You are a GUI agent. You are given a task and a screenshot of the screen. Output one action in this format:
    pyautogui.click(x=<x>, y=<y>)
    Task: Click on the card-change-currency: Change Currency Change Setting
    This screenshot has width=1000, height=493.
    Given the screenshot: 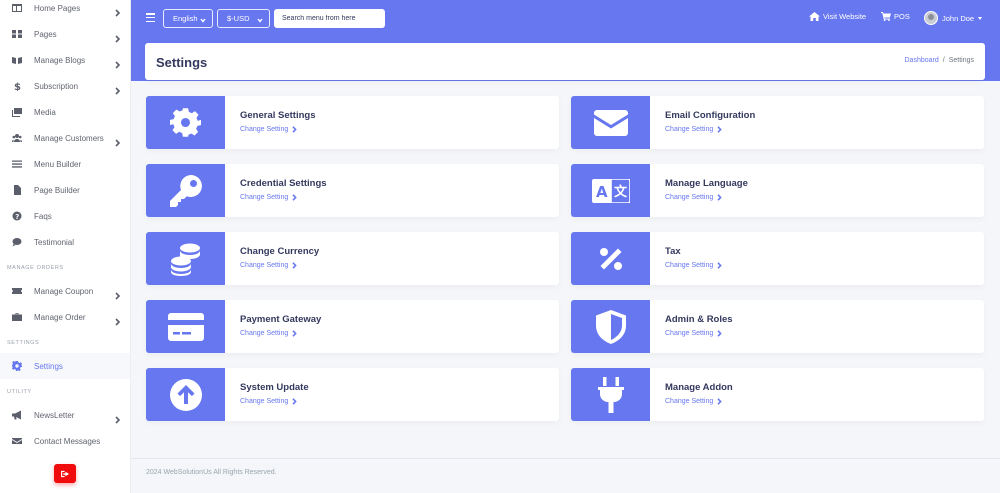 What is the action you would take?
    pyautogui.click(x=352, y=258)
    